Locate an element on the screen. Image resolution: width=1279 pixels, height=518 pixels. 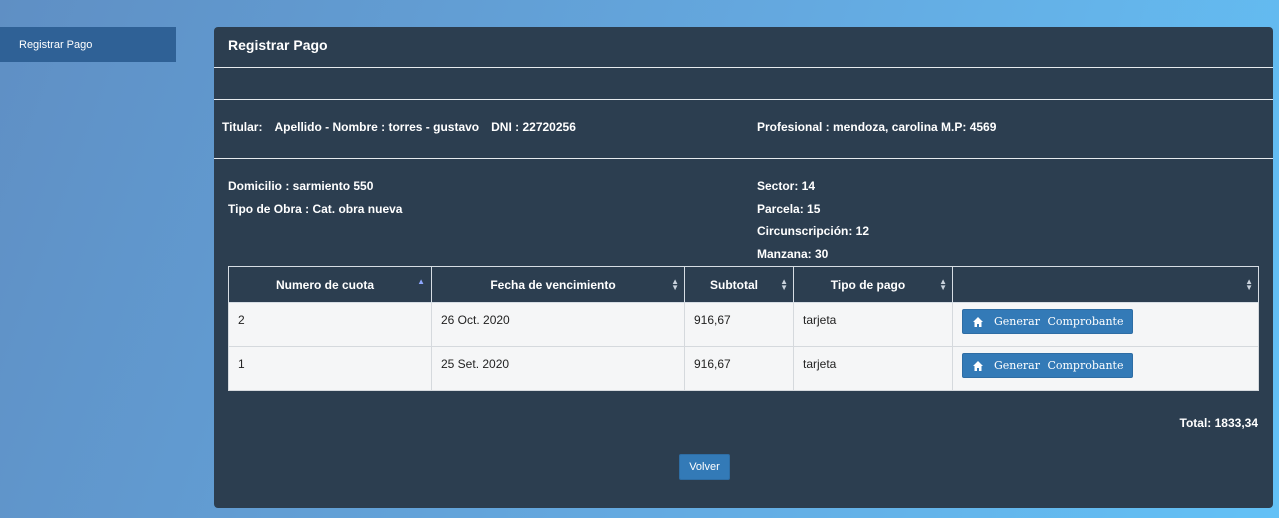
sidebar-item-label: Registrar Pago is located at coordinates (56, 44).